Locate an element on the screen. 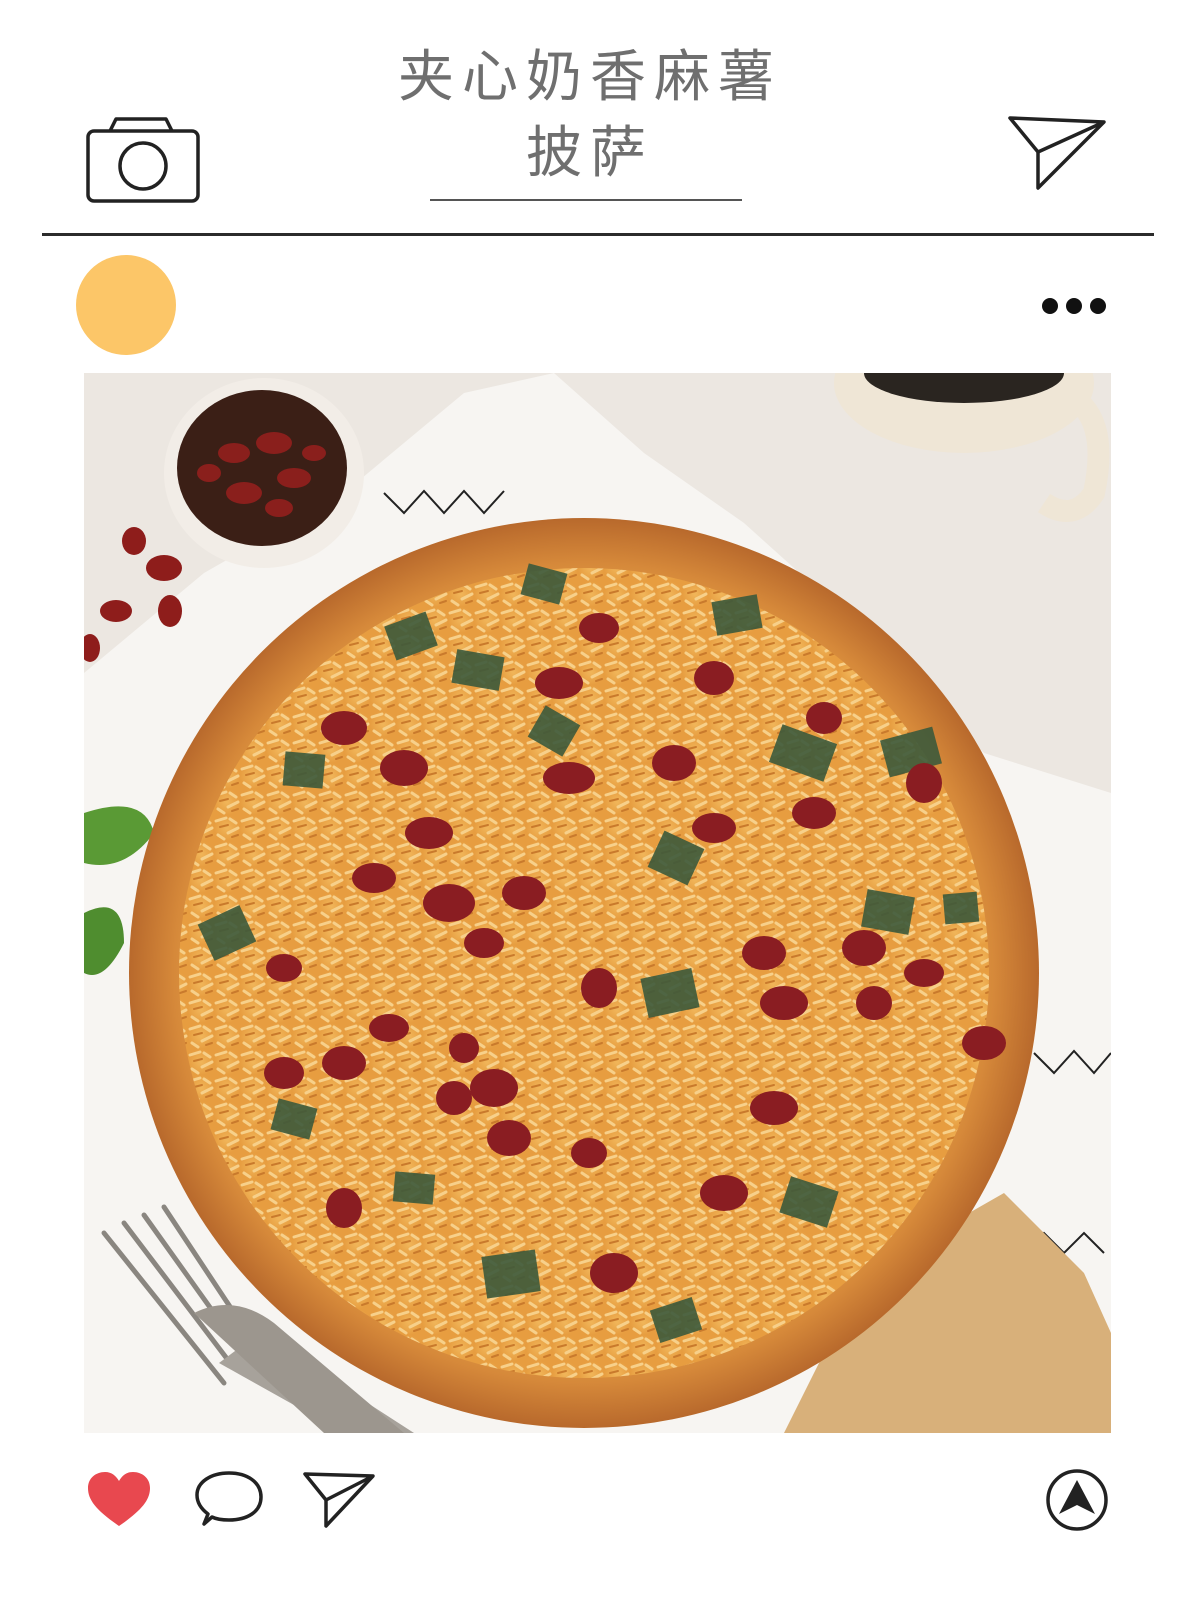 The width and height of the screenshot is (1200, 1600). camera-icon is located at coordinates (143, 160).